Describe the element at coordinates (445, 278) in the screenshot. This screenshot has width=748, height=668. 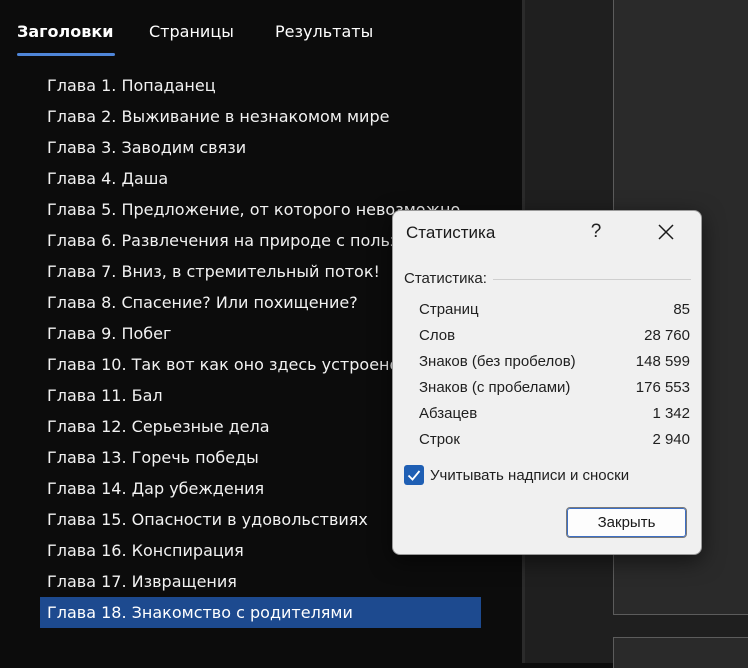
I see `group-label: Статистика:` at that location.